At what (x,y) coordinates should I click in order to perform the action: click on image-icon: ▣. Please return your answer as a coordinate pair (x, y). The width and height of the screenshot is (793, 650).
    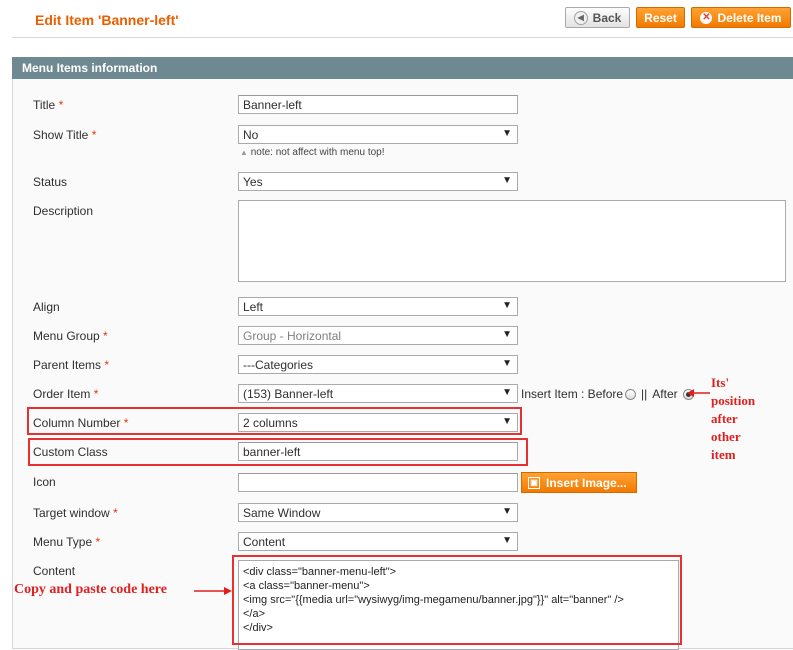
    Looking at the image, I should click on (534, 482).